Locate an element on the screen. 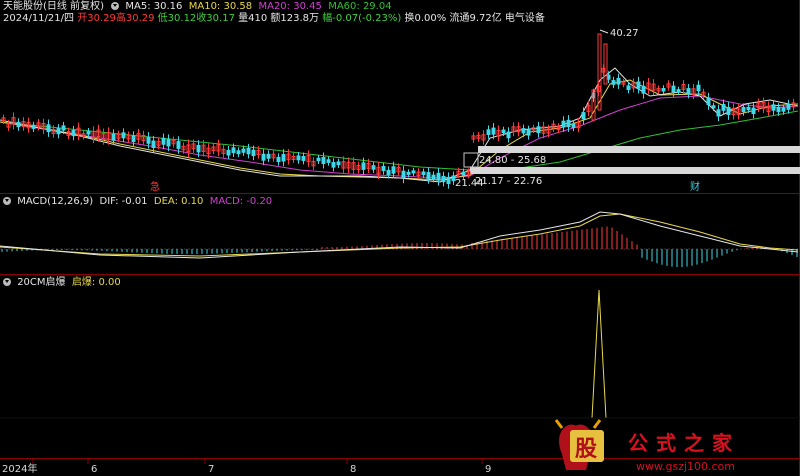 This screenshot has width=800, height=476. macd-dif-line is located at coordinates (399, 235).